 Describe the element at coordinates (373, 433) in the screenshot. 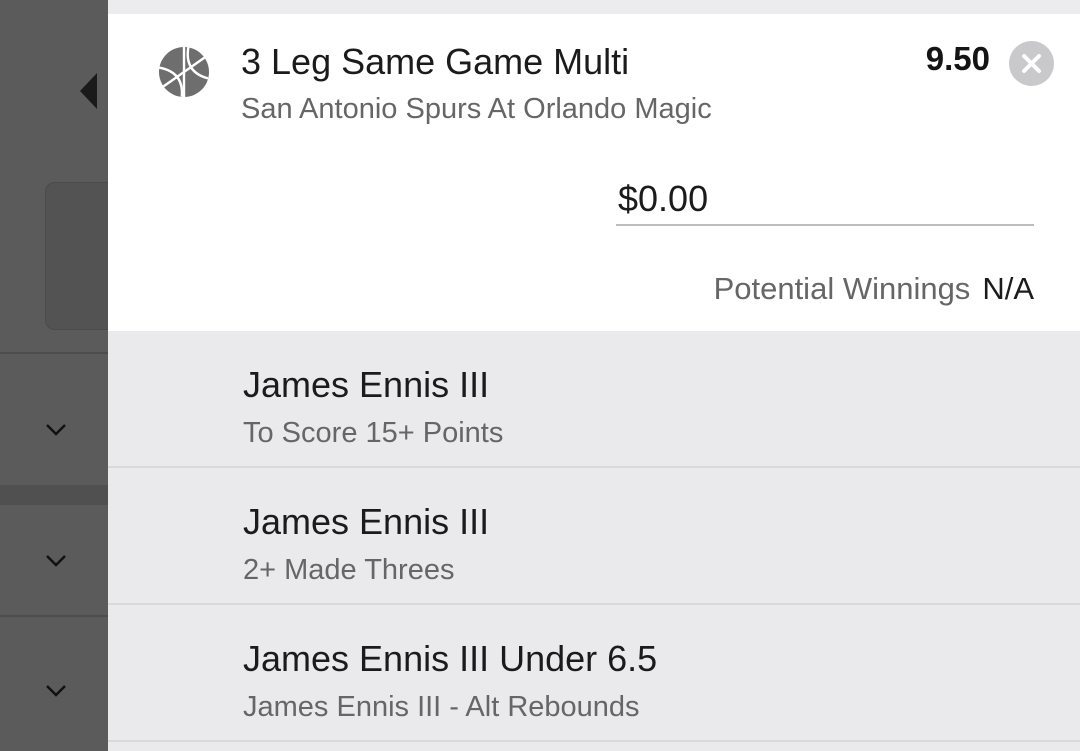

I see `leg-market: To Score 15+ Points` at that location.